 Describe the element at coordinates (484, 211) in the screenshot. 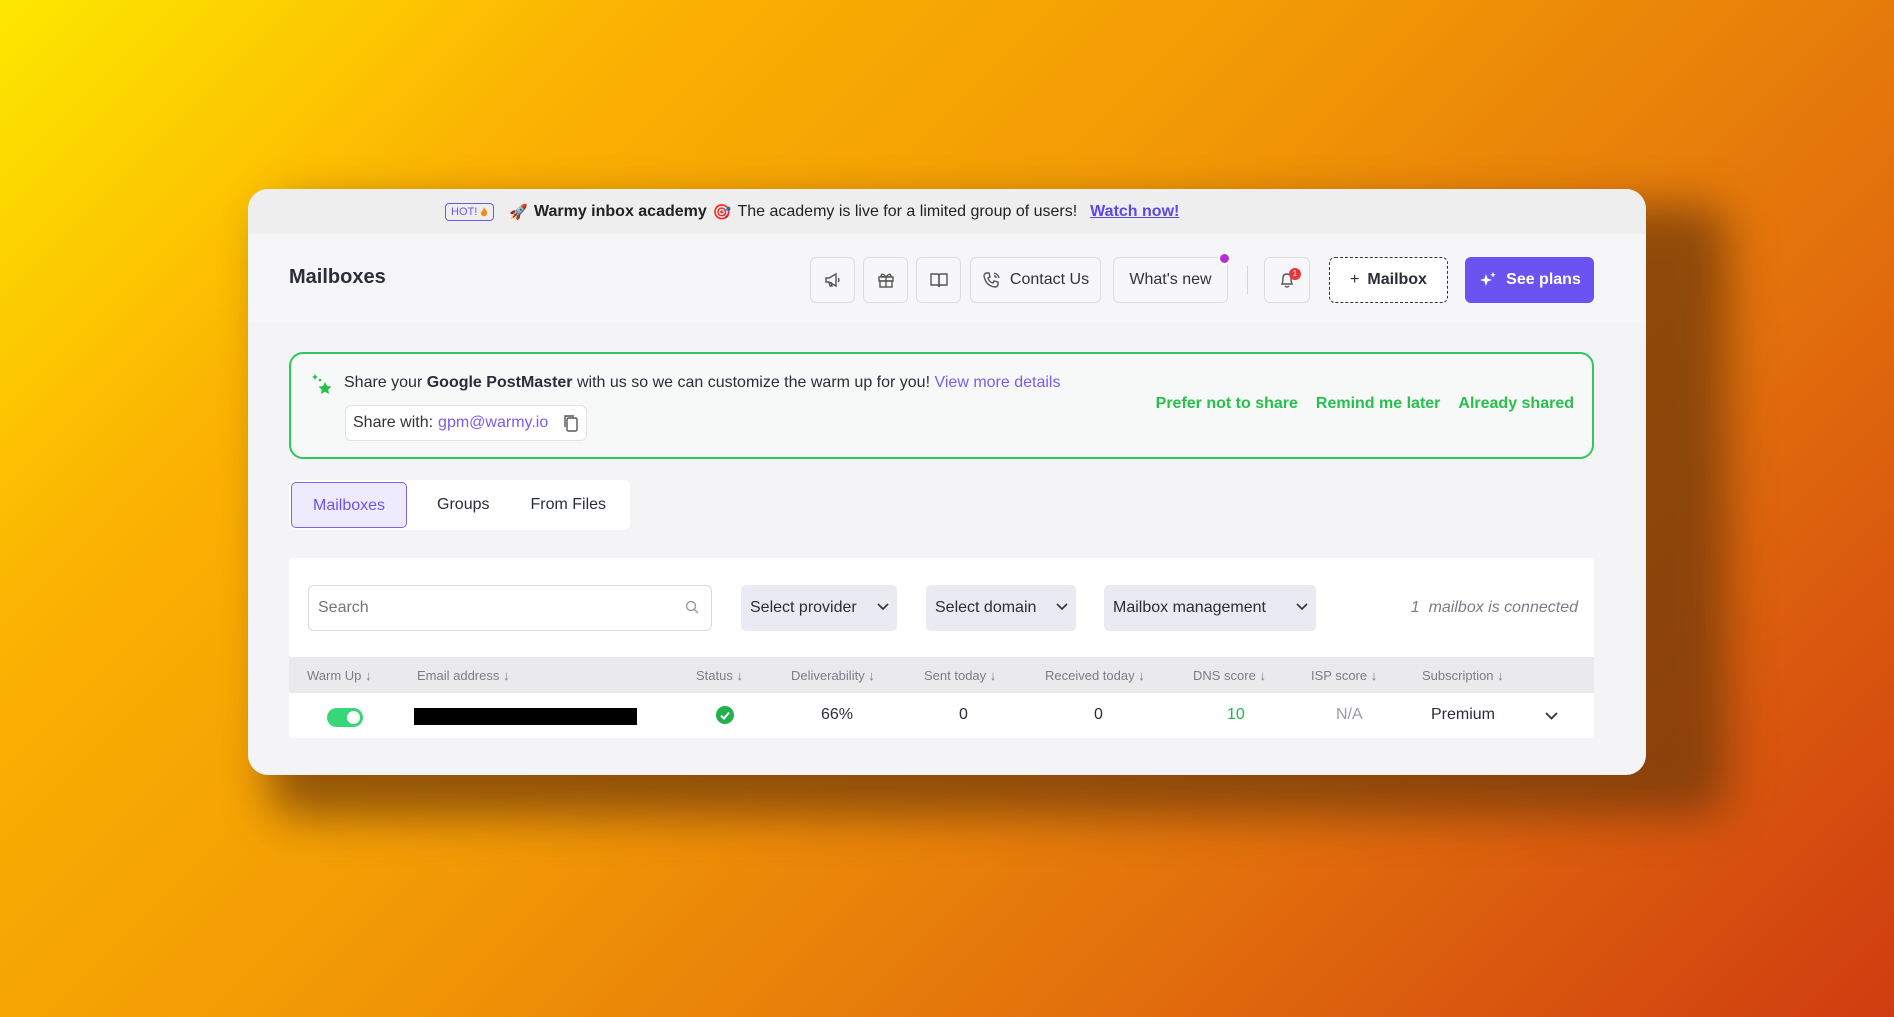

I see `fire-icon` at that location.